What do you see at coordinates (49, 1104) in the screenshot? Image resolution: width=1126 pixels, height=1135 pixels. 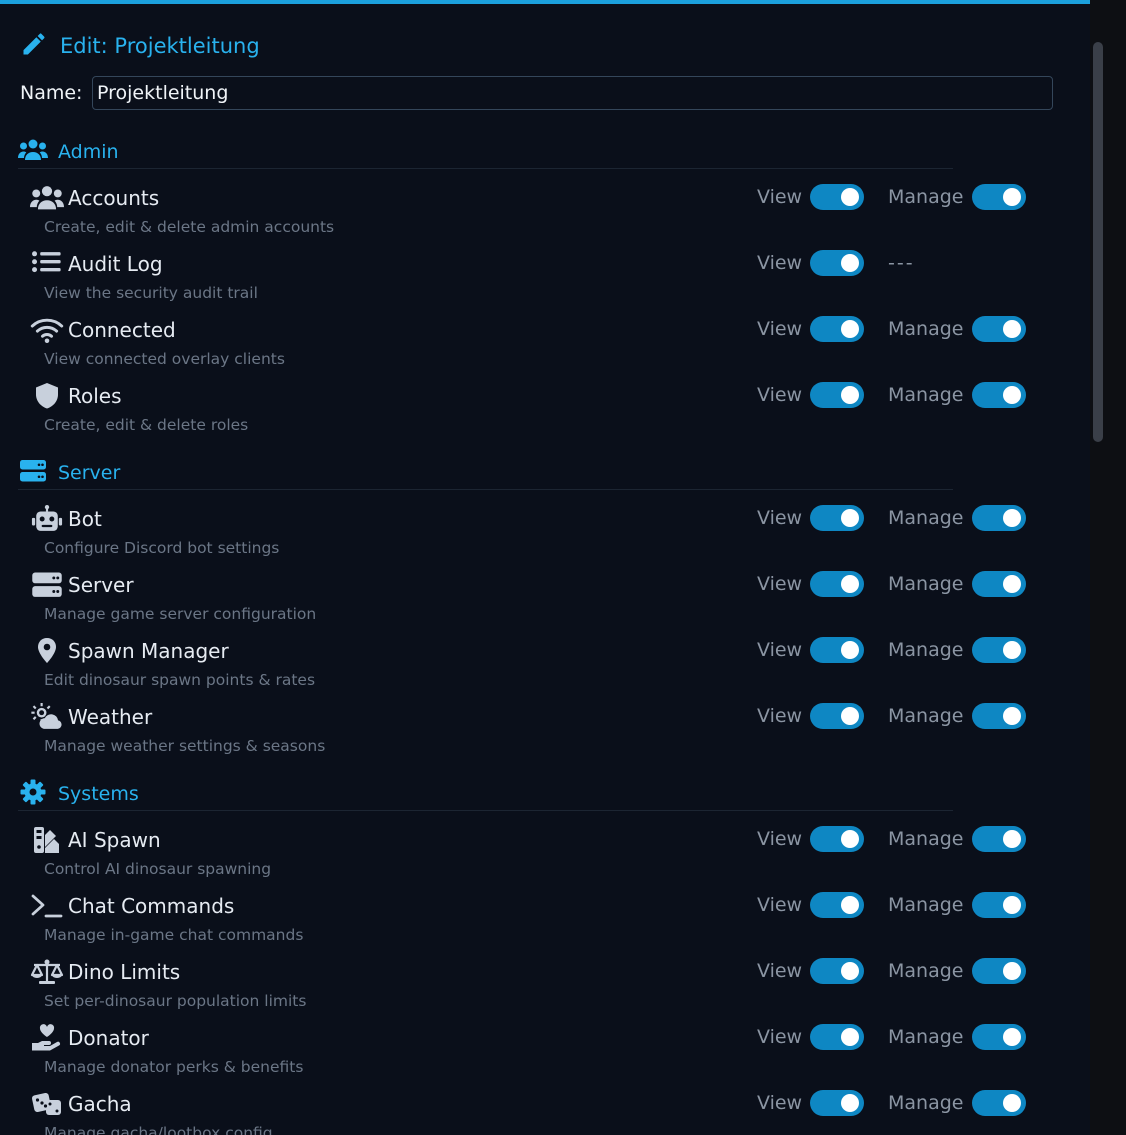 I see `dice-icon` at bounding box center [49, 1104].